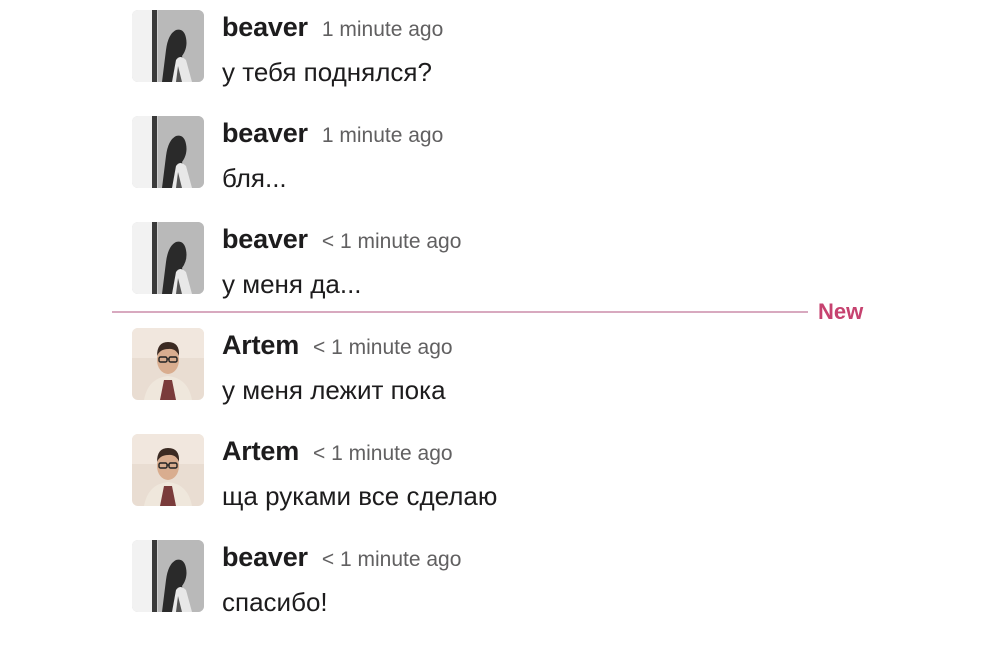  What do you see at coordinates (460, 312) in the screenshot?
I see `new-messages-divider` at bounding box center [460, 312].